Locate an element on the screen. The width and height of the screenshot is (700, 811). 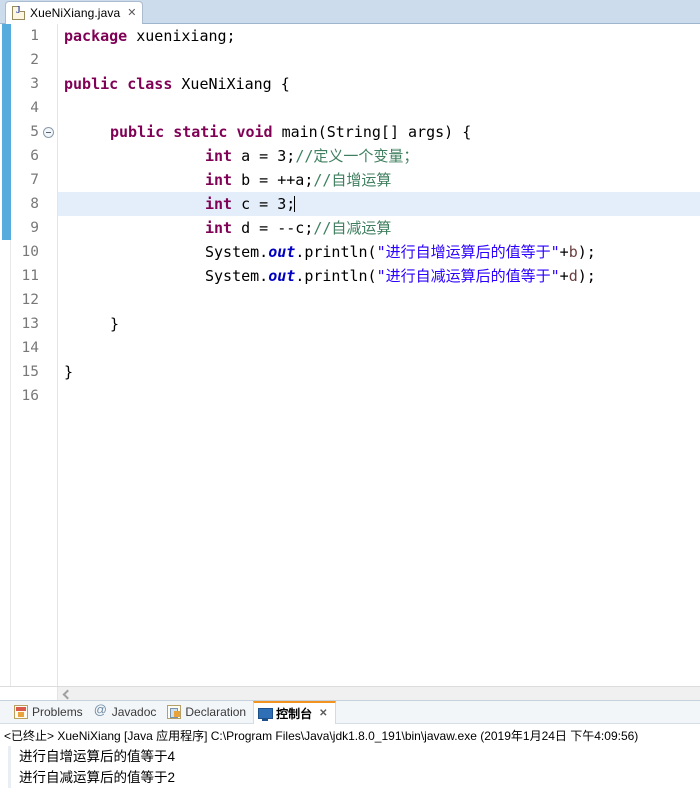
console-tab-label: Declaration is located at coordinates (216, 712).